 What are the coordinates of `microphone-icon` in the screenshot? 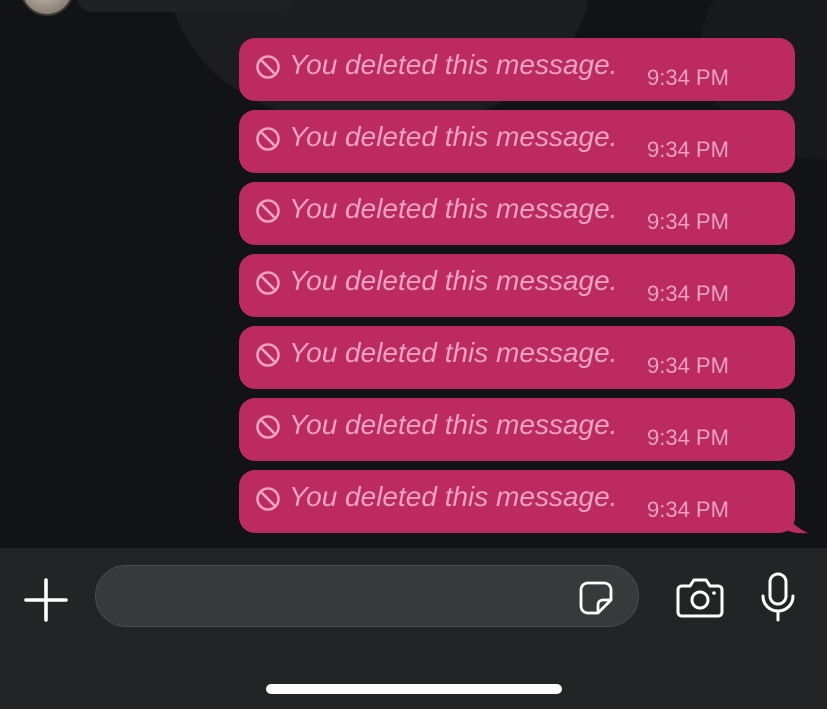 It's located at (778, 597).